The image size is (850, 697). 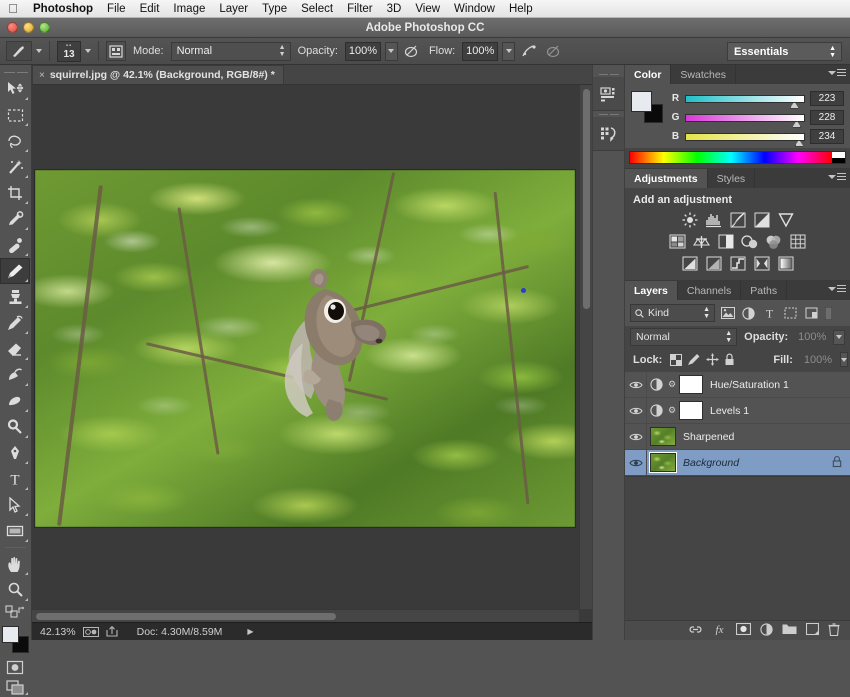 I want to click on delete-layer-icon, so click(x=834, y=630).